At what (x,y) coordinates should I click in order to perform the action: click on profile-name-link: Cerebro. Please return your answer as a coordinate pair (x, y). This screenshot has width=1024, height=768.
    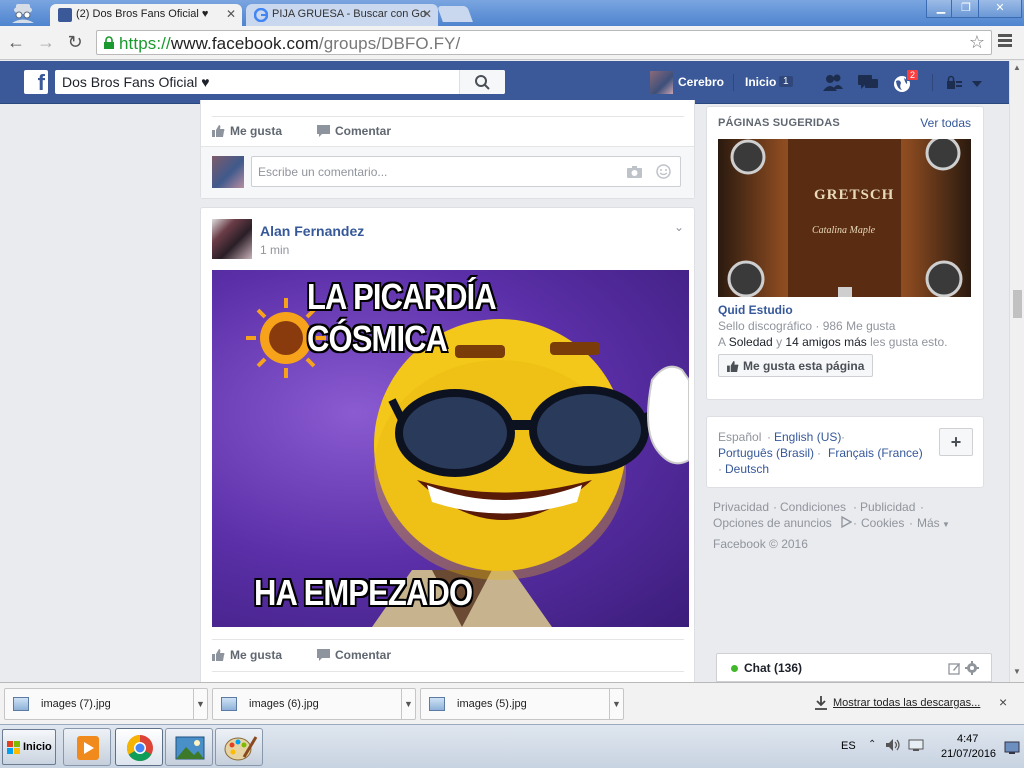
    Looking at the image, I should click on (701, 82).